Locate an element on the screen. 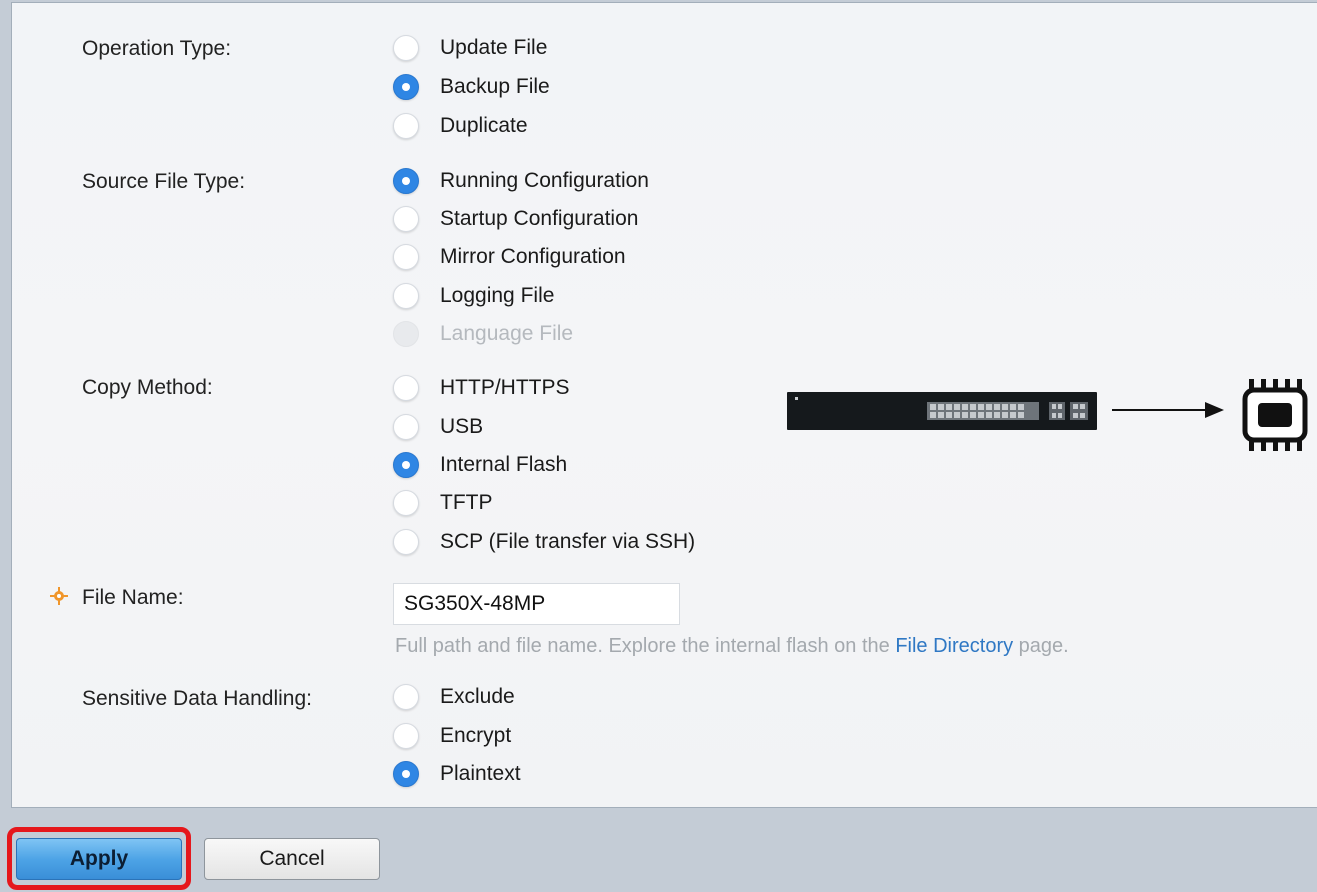  radio-update-file is located at coordinates (406, 48).